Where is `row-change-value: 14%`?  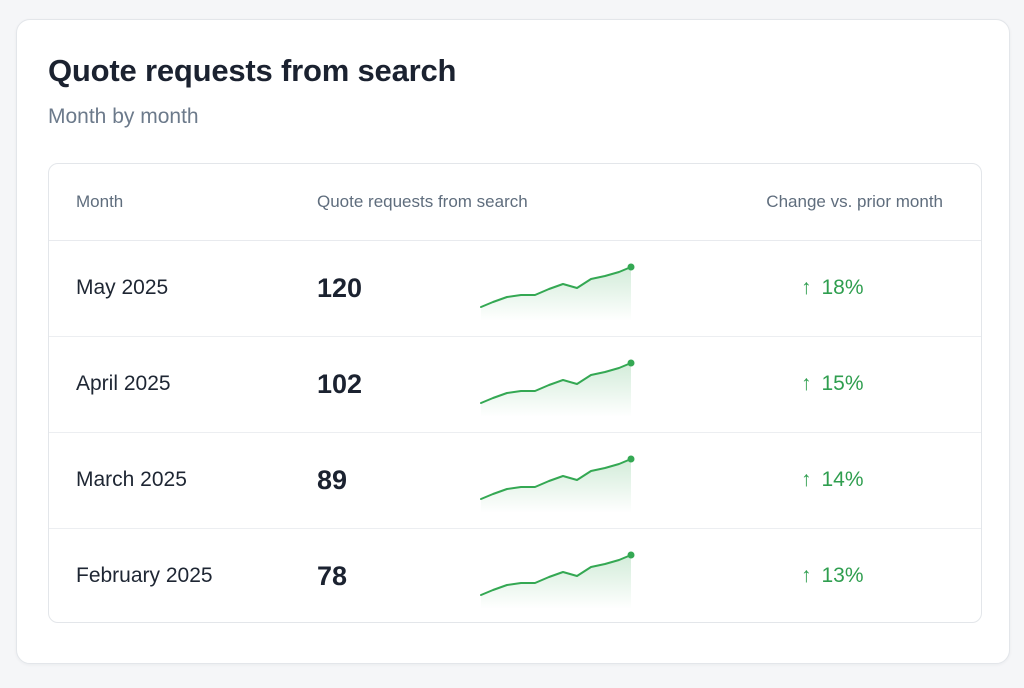 row-change-value: 14% is located at coordinates (842, 479).